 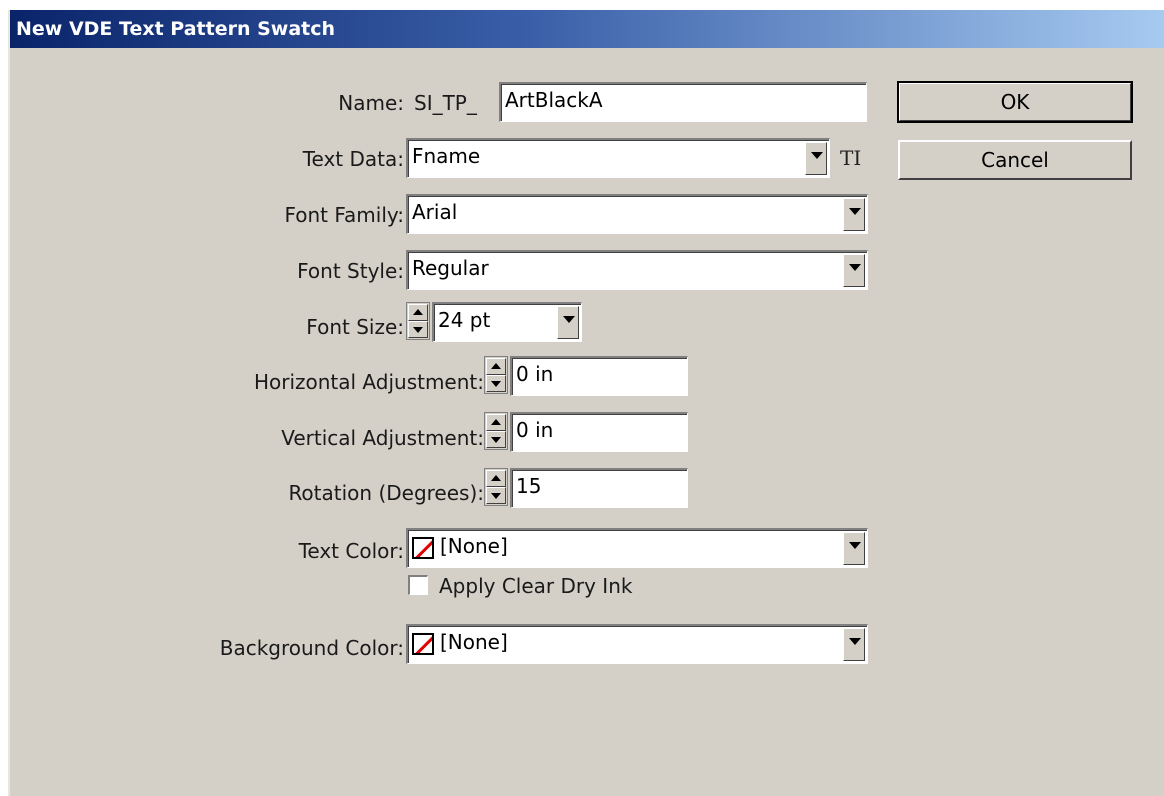 I want to click on rotation-stepper, so click(x=496, y=487).